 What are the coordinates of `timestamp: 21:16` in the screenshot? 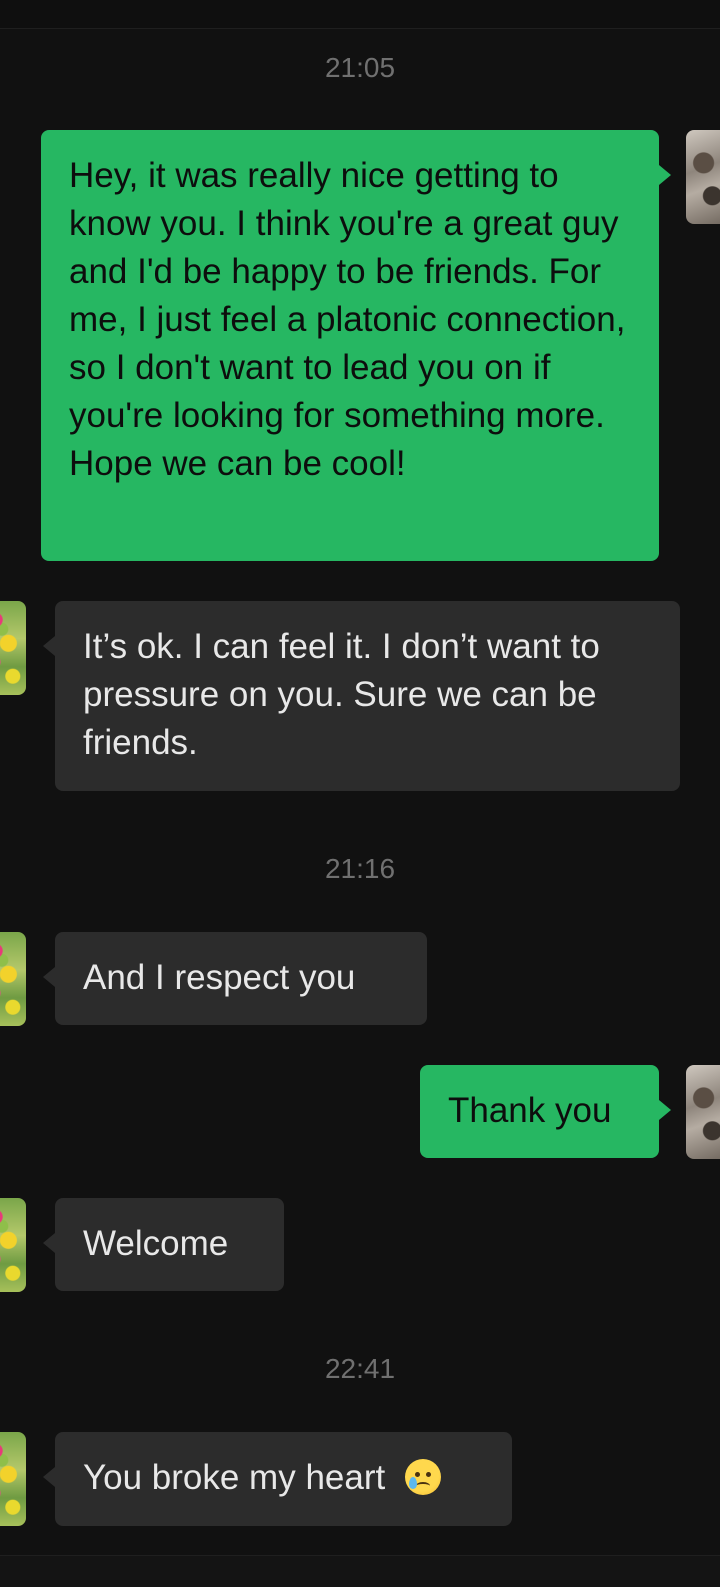 It's located at (360, 868).